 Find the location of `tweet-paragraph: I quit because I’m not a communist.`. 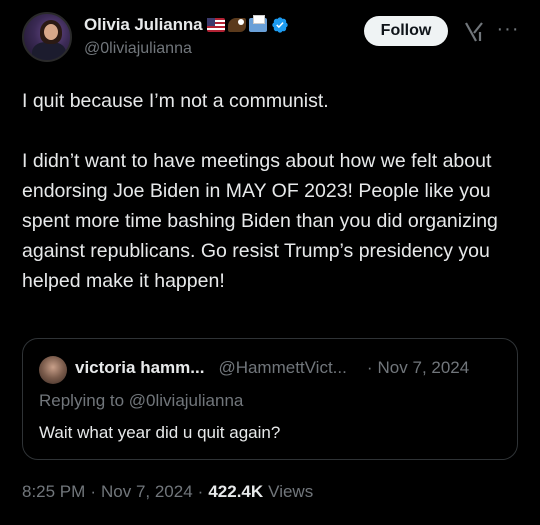

tweet-paragraph: I quit because I’m not a communist. is located at coordinates (175, 101).